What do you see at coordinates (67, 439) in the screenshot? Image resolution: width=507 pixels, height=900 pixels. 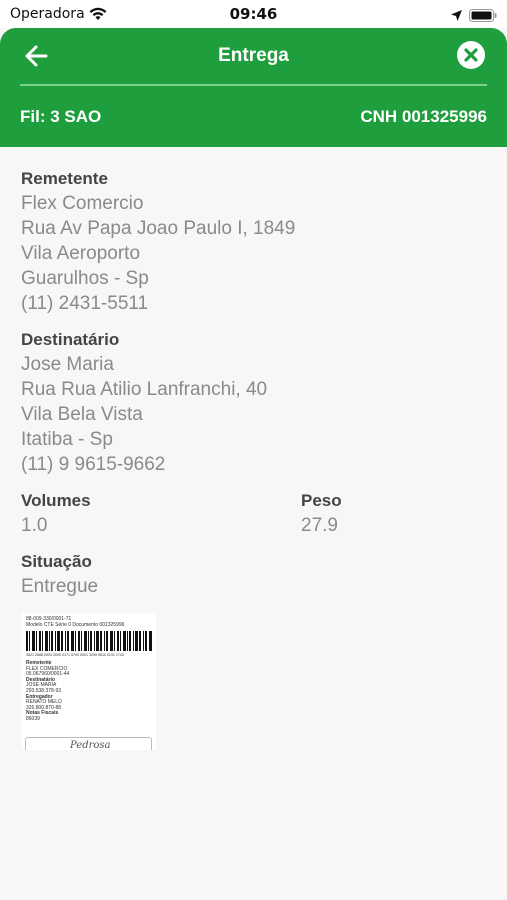 I see `recipient-city: Itatiba - Sp` at bounding box center [67, 439].